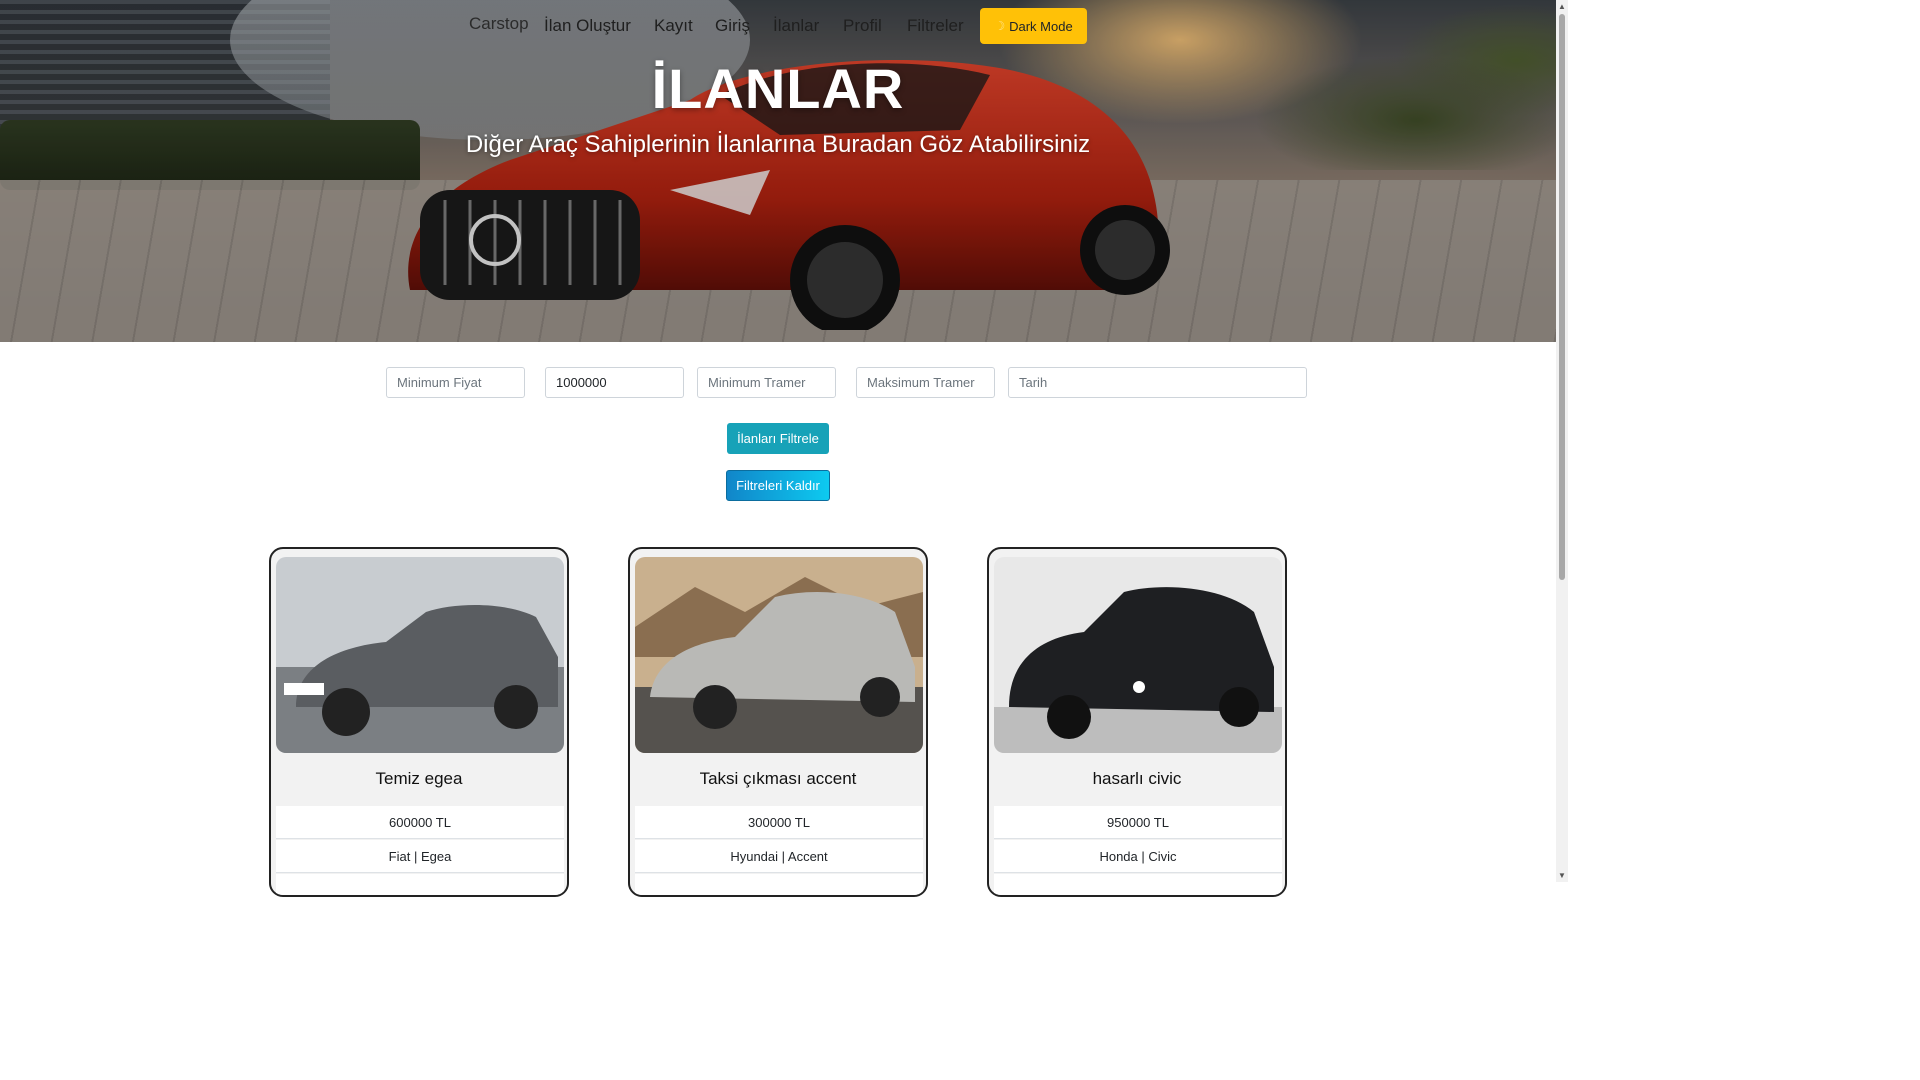  What do you see at coordinates (778, 778) in the screenshot?
I see `listing-title: Taksi çıkması accent` at bounding box center [778, 778].